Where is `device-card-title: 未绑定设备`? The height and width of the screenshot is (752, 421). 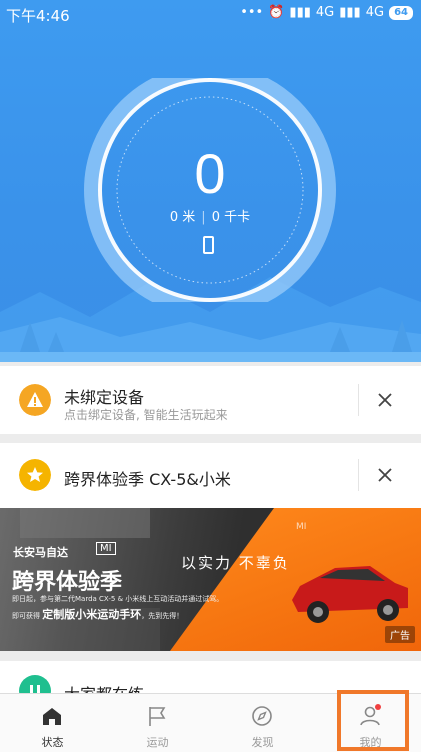
device-card-title: 未绑定设备 is located at coordinates (104, 397).